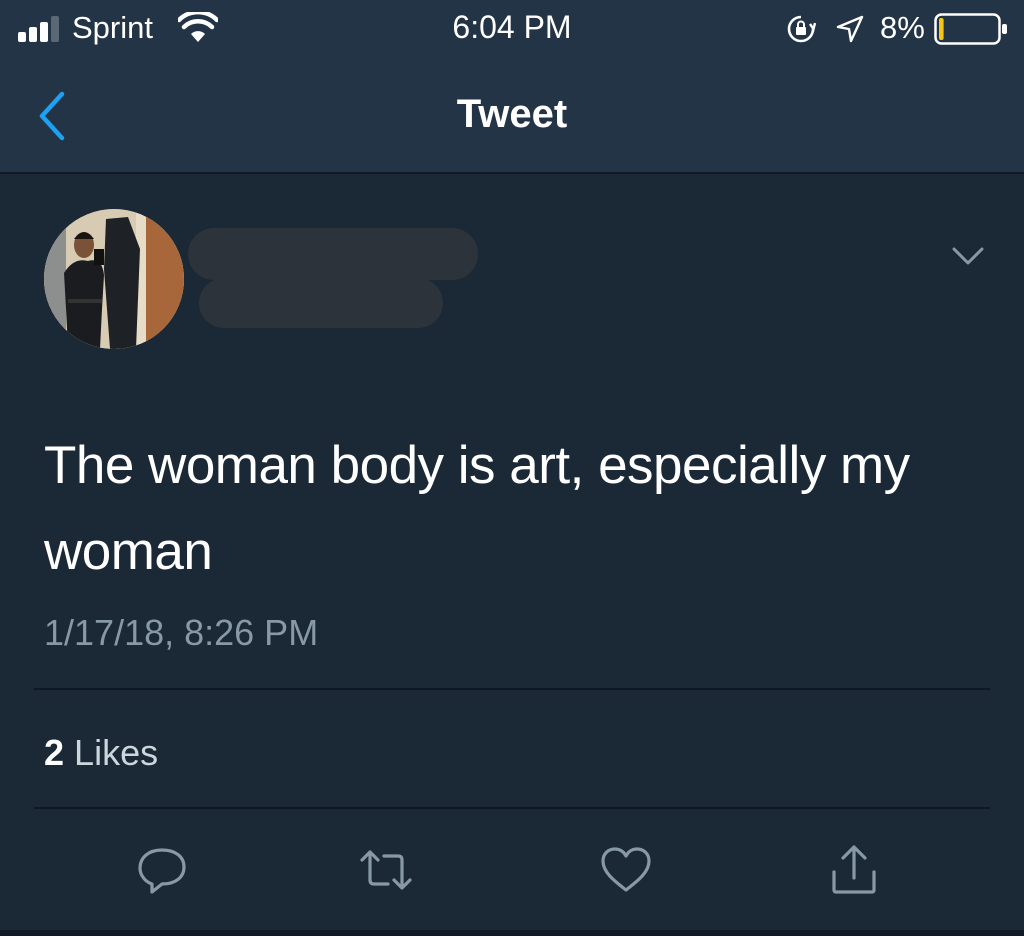 This screenshot has width=1024, height=936. What do you see at coordinates (116, 752) in the screenshot?
I see `likes-label: Likes` at bounding box center [116, 752].